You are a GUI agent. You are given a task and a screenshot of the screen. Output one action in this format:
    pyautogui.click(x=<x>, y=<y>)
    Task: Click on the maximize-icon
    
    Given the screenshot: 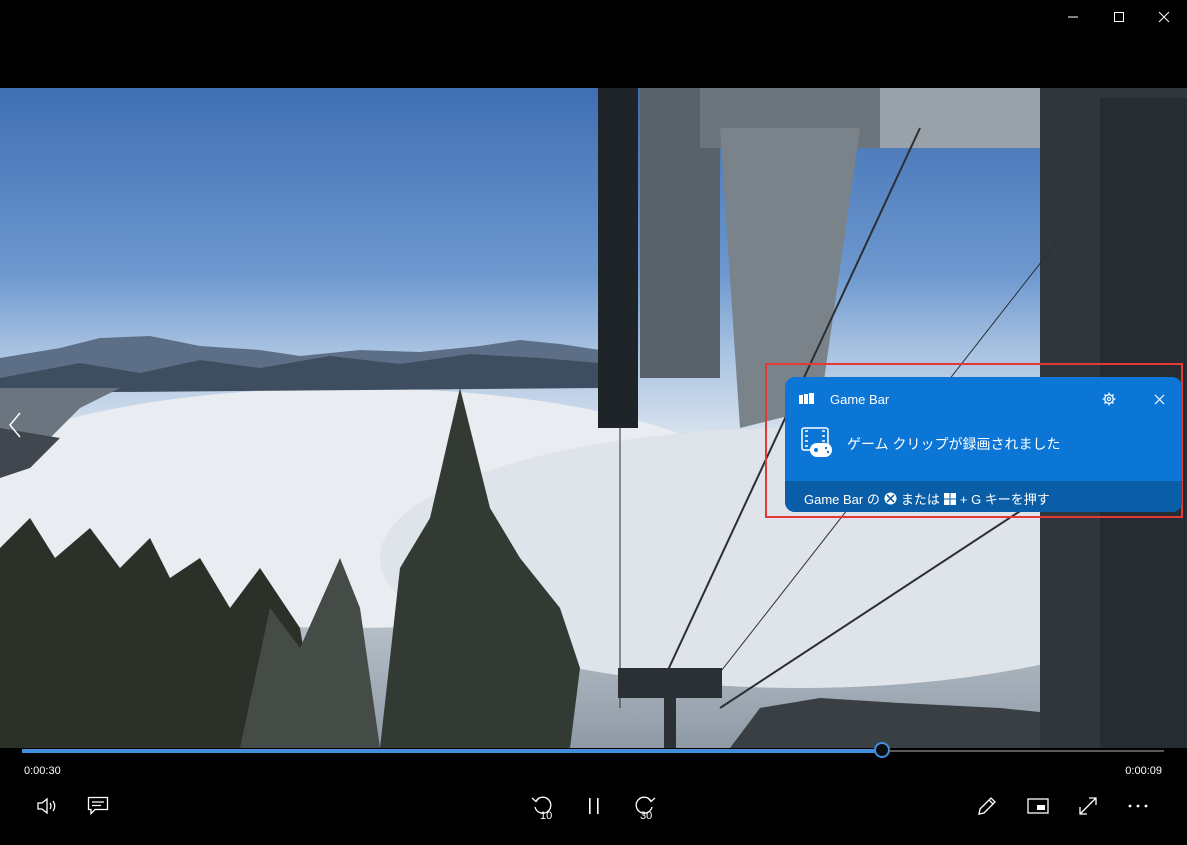 What is the action you would take?
    pyautogui.click(x=1119, y=17)
    